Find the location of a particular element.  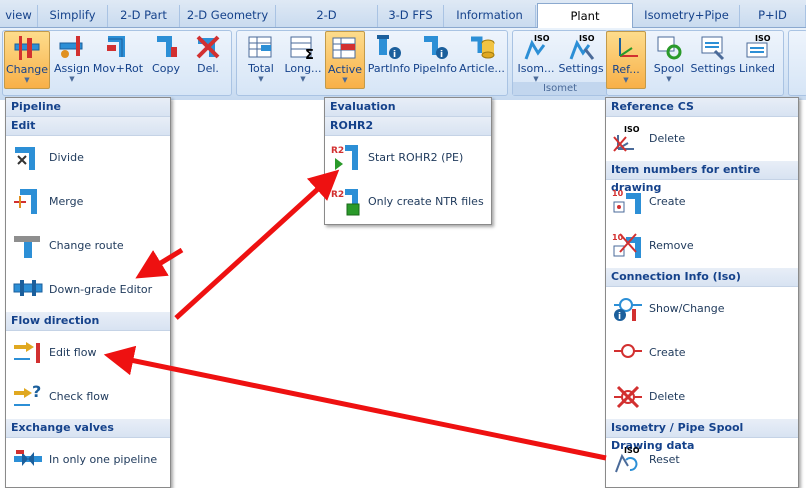

arrow-to-downgrade-editor is located at coordinates (159, 263).